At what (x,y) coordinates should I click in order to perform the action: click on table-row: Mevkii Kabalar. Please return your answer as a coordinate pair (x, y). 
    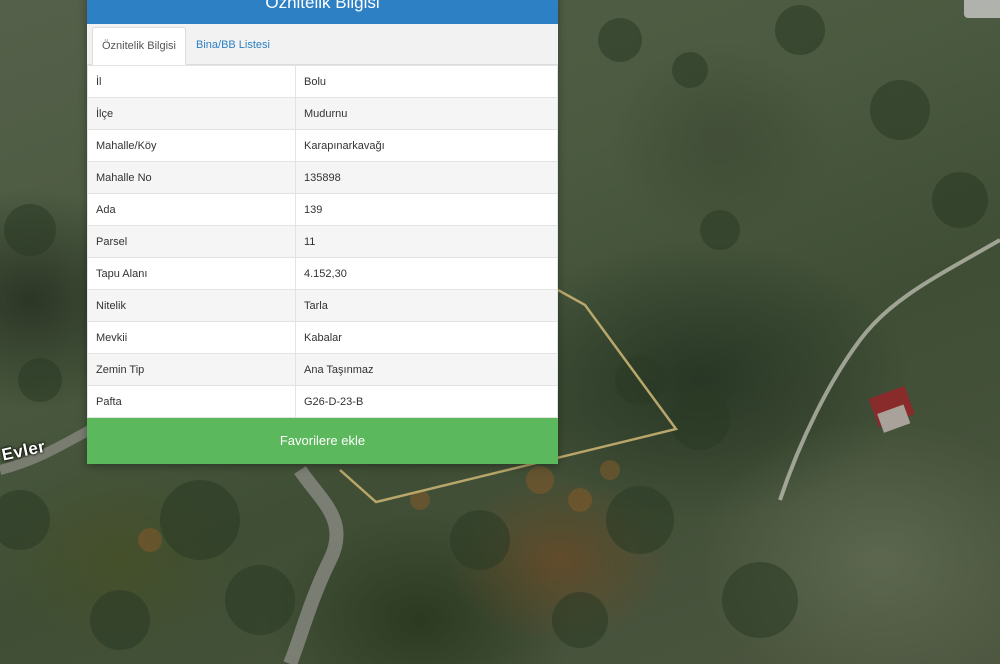
    Looking at the image, I should click on (322, 337).